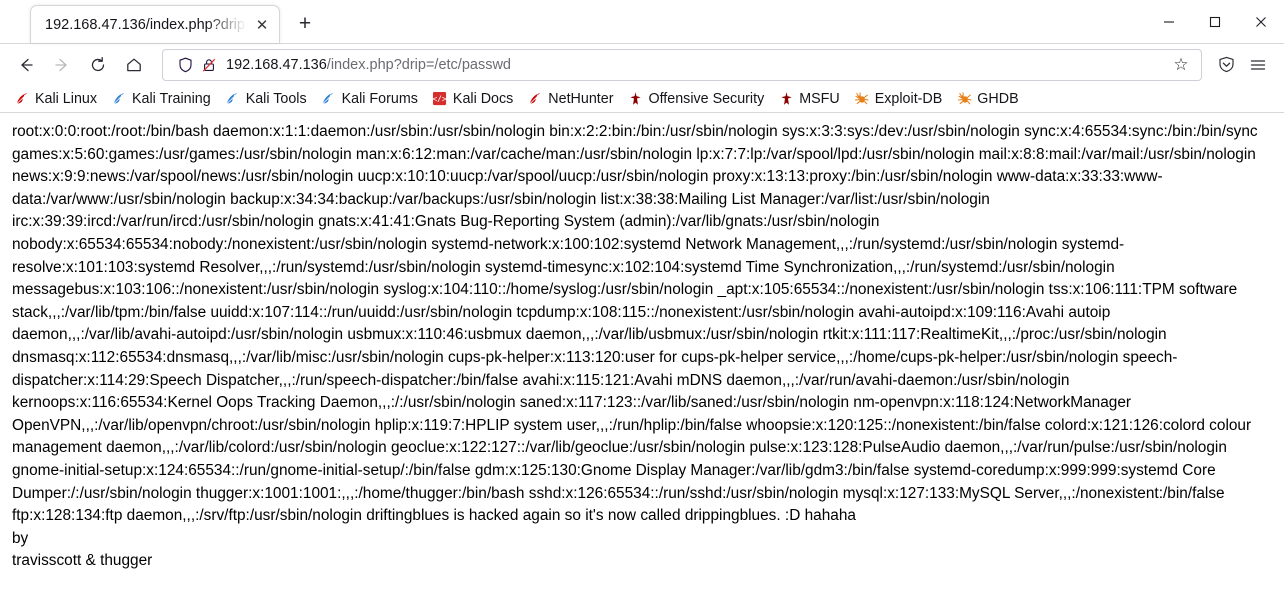  What do you see at coordinates (483, 98) in the screenshot?
I see `bookmark-label: Kali Docs` at bounding box center [483, 98].